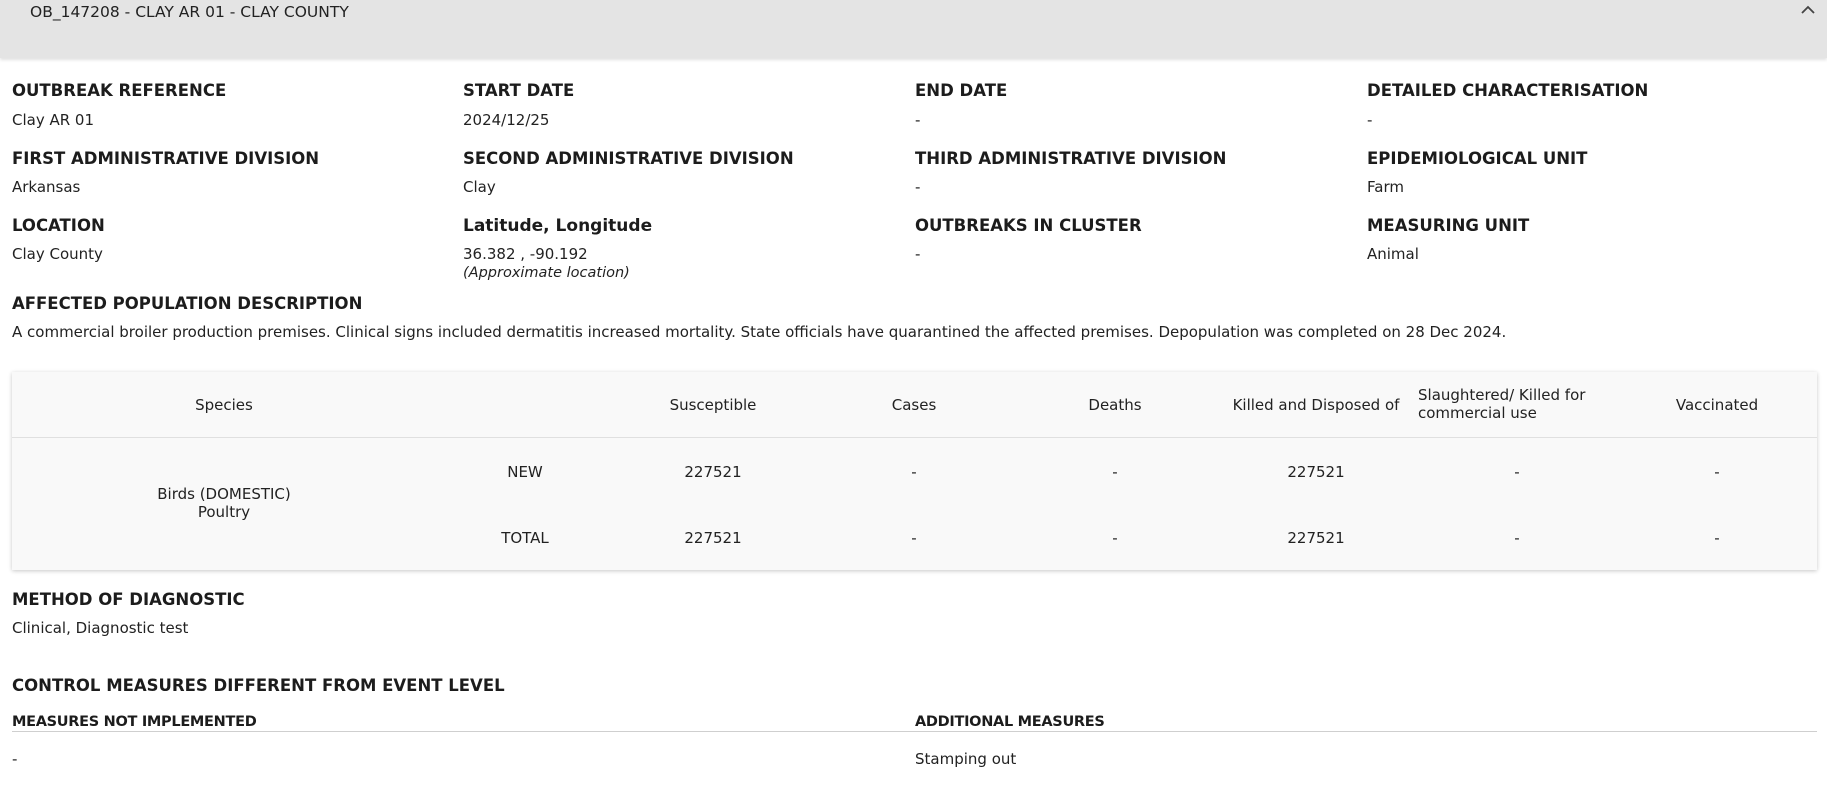  I want to click on detailed-characterisation-label: DETAILED CHARACTERISATION, so click(1508, 90).